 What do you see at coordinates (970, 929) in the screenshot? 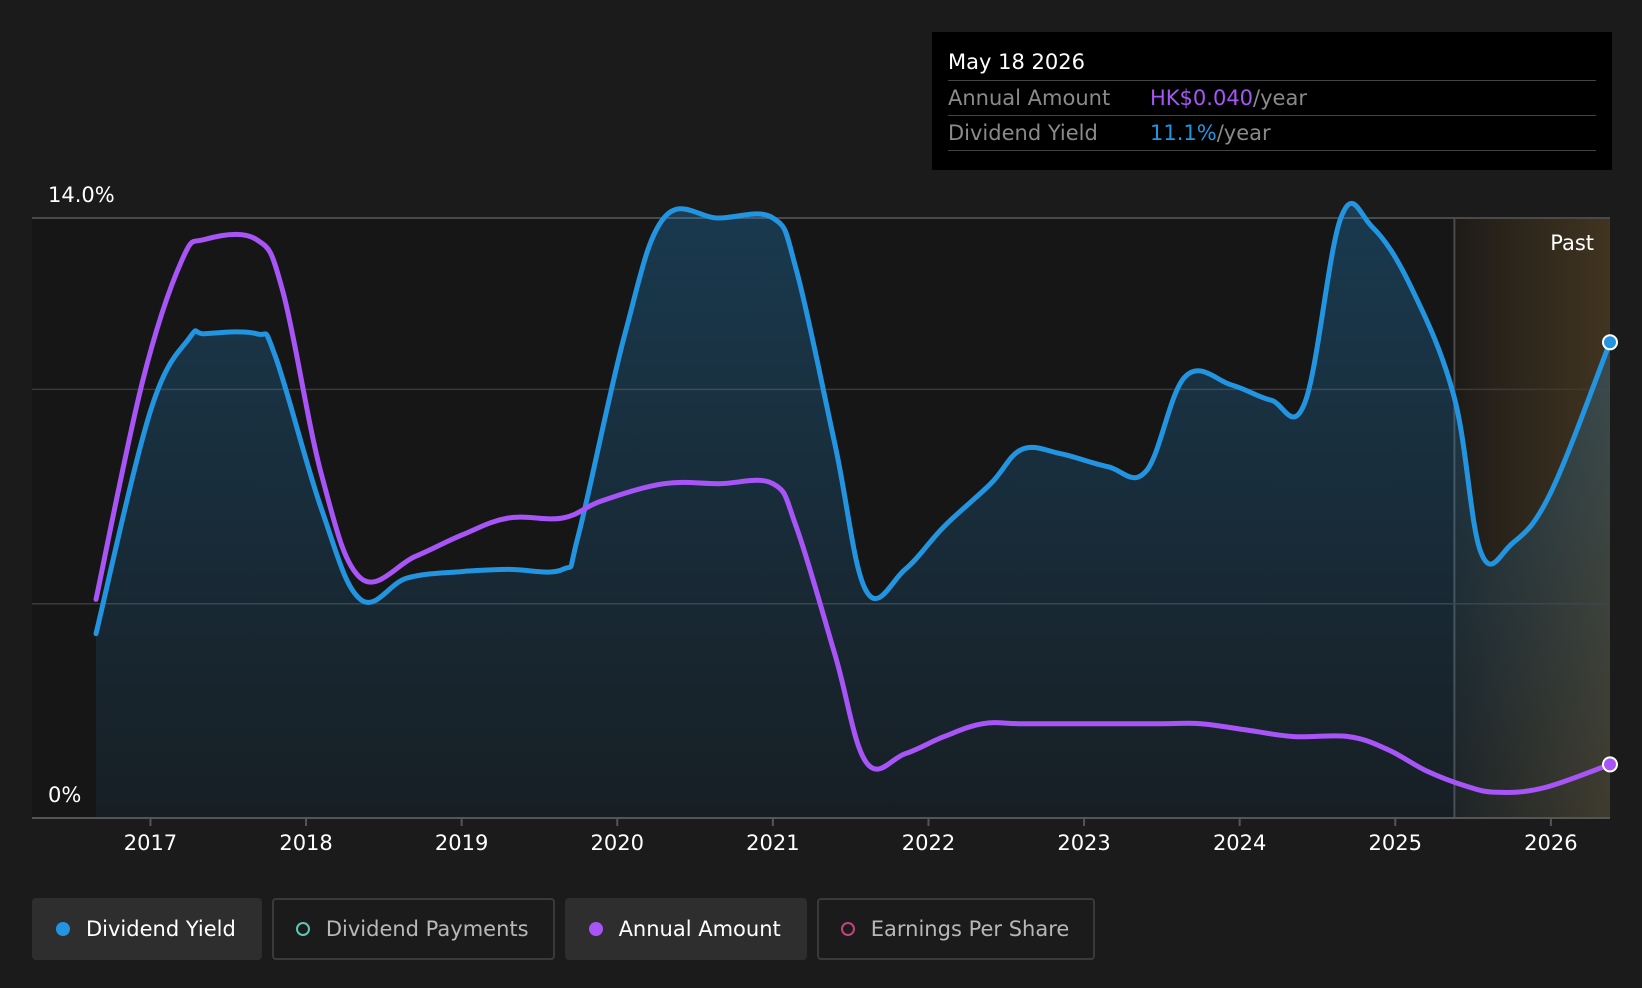
I see `legend-earnings-per-share-label: Earnings Per Share` at bounding box center [970, 929].